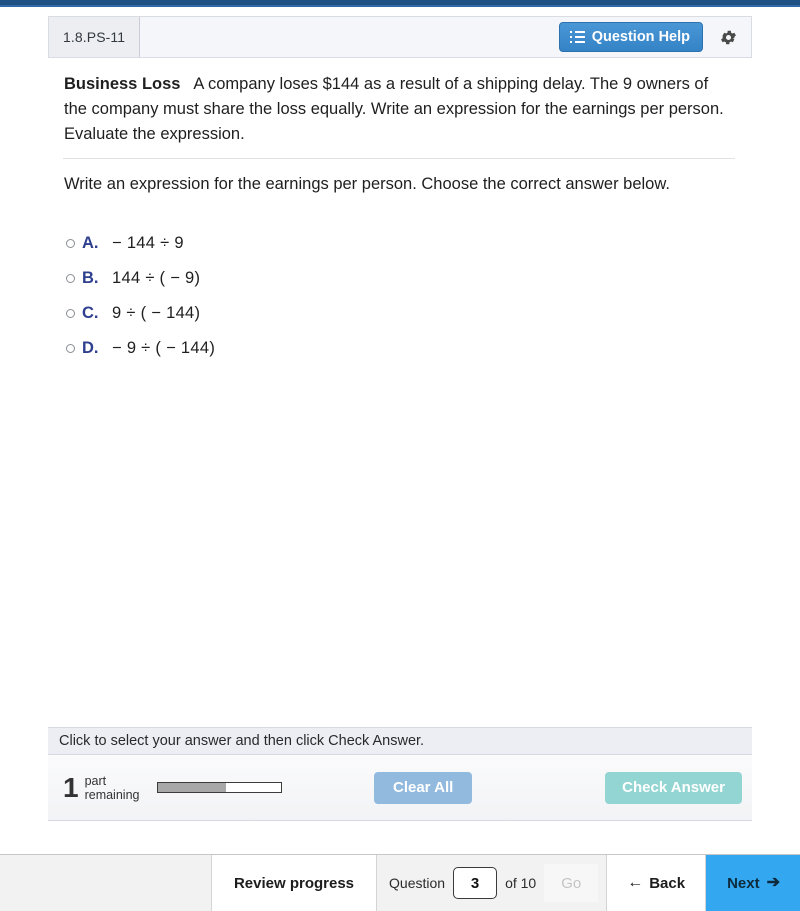  I want to click on back-button: ← Back, so click(656, 883).